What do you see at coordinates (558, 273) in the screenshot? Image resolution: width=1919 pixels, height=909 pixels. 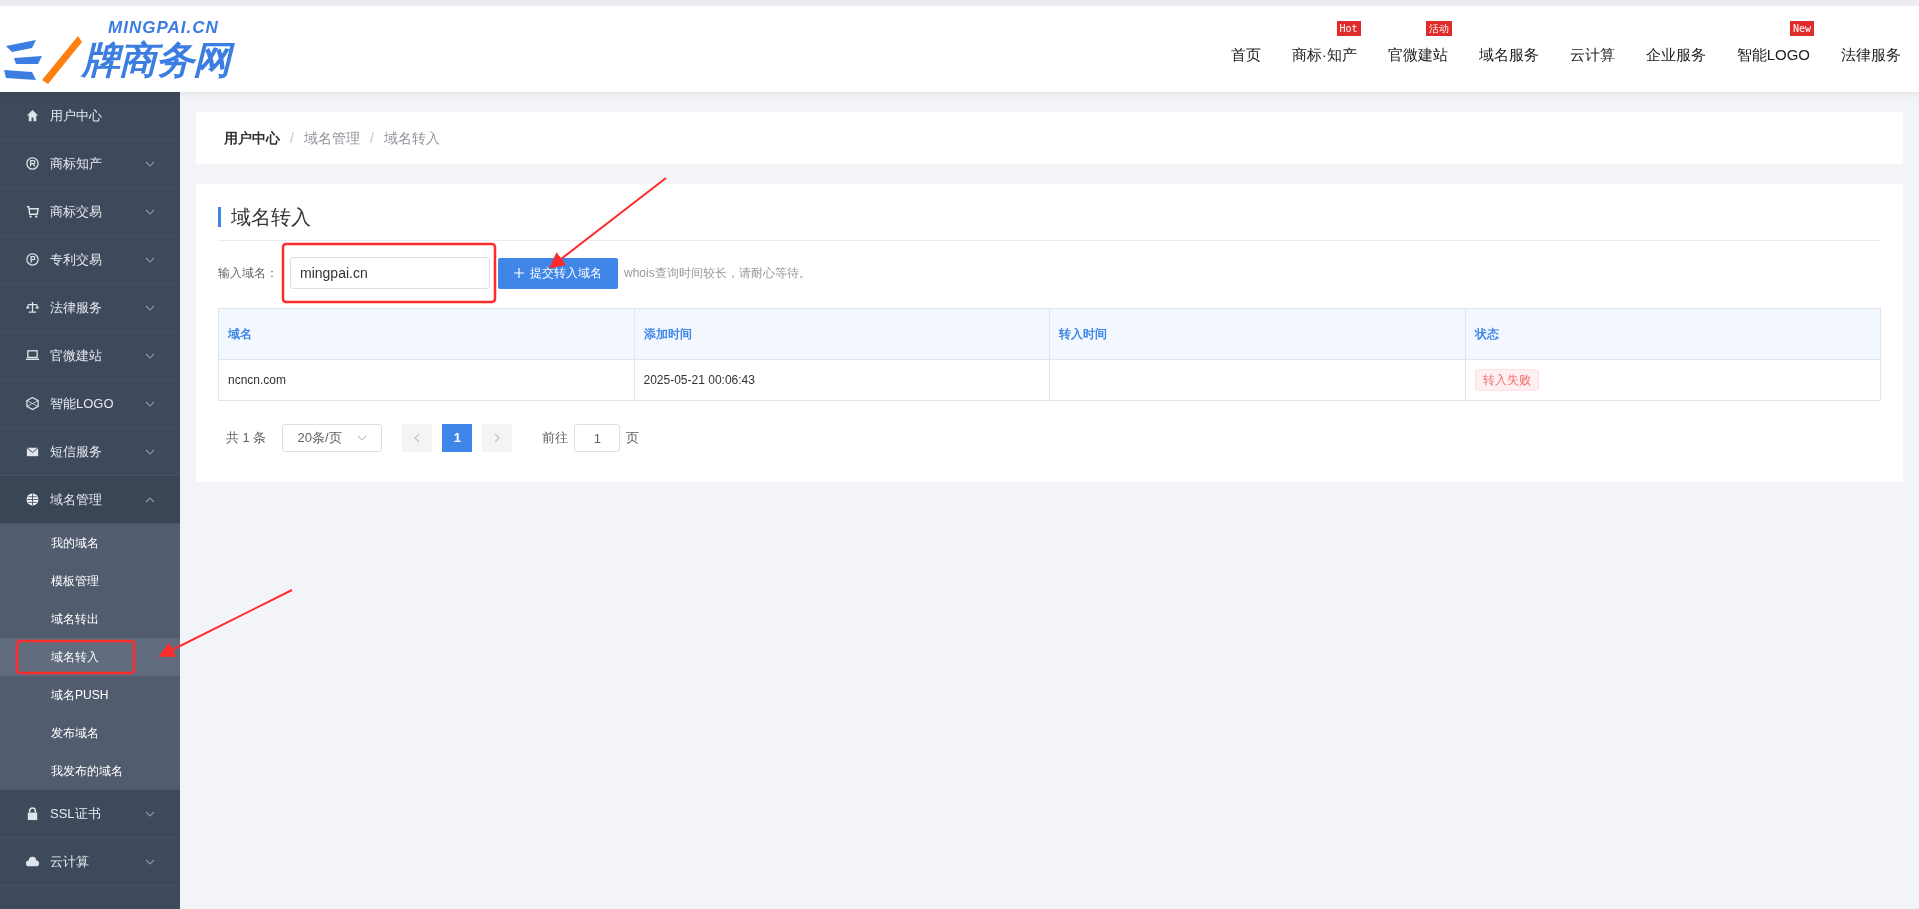 I see `submit-button: 提交转入域名` at bounding box center [558, 273].